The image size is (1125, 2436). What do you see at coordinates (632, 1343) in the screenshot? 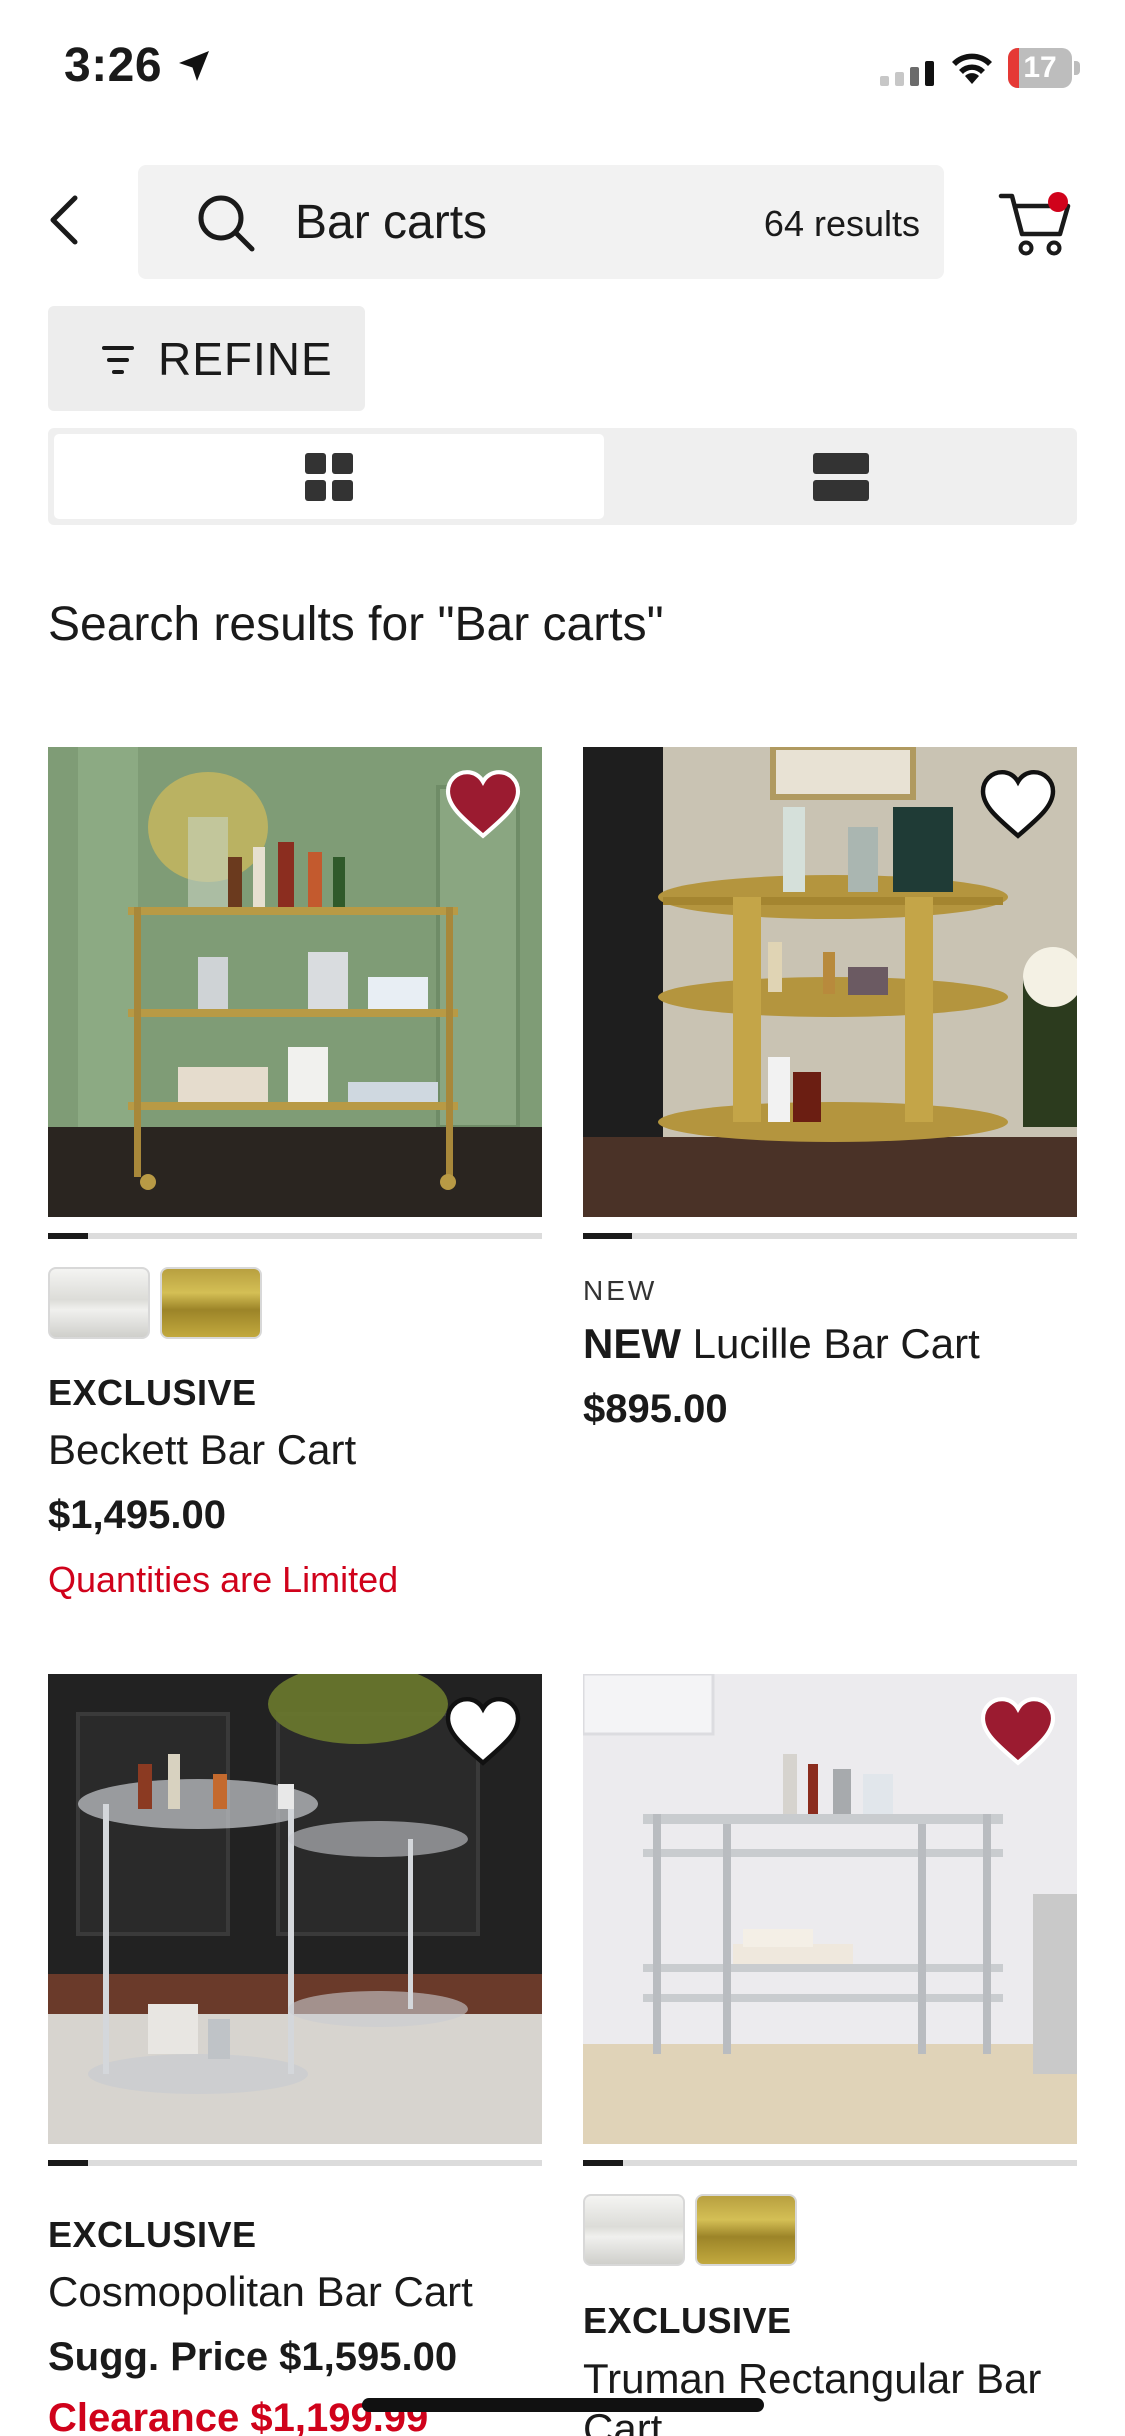
I see `new-prefix: NEW` at bounding box center [632, 1343].